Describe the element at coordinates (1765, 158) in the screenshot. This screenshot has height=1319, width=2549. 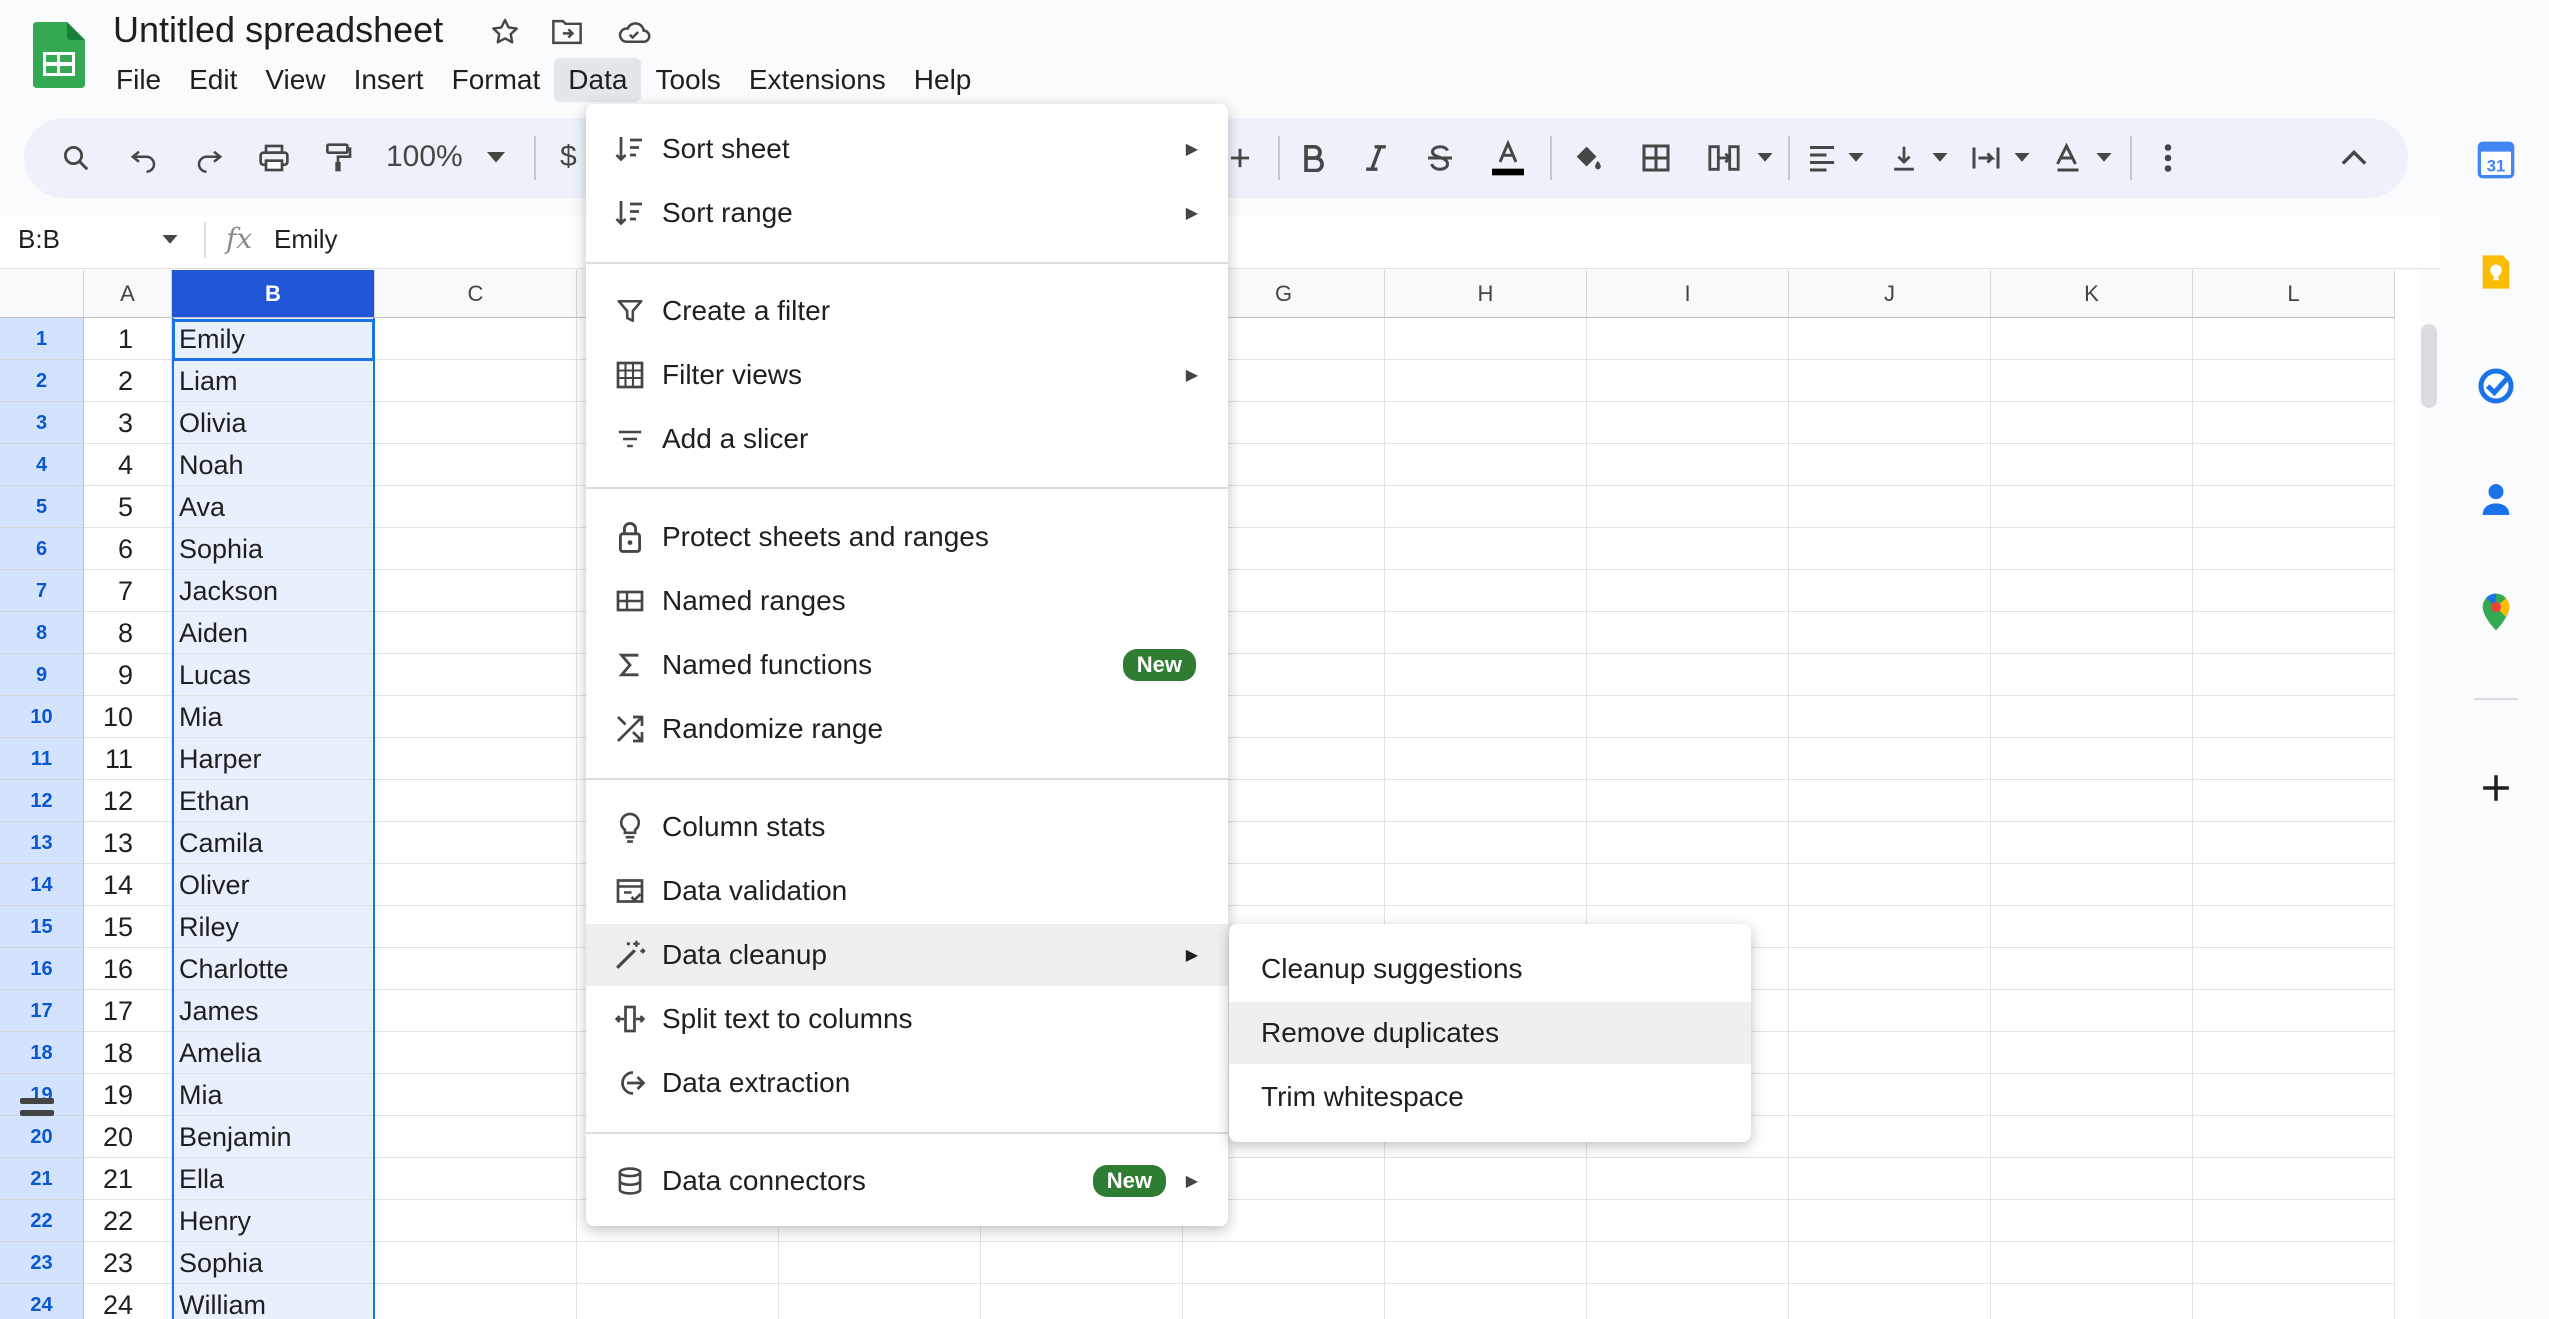
I see `merge-chevron-down-icon` at that location.